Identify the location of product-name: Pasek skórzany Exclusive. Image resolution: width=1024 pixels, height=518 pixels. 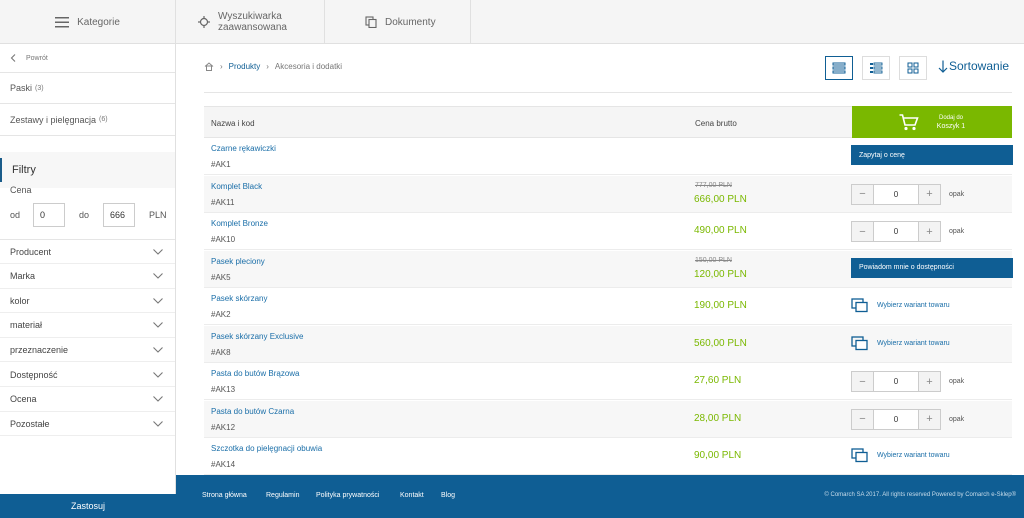
(257, 336).